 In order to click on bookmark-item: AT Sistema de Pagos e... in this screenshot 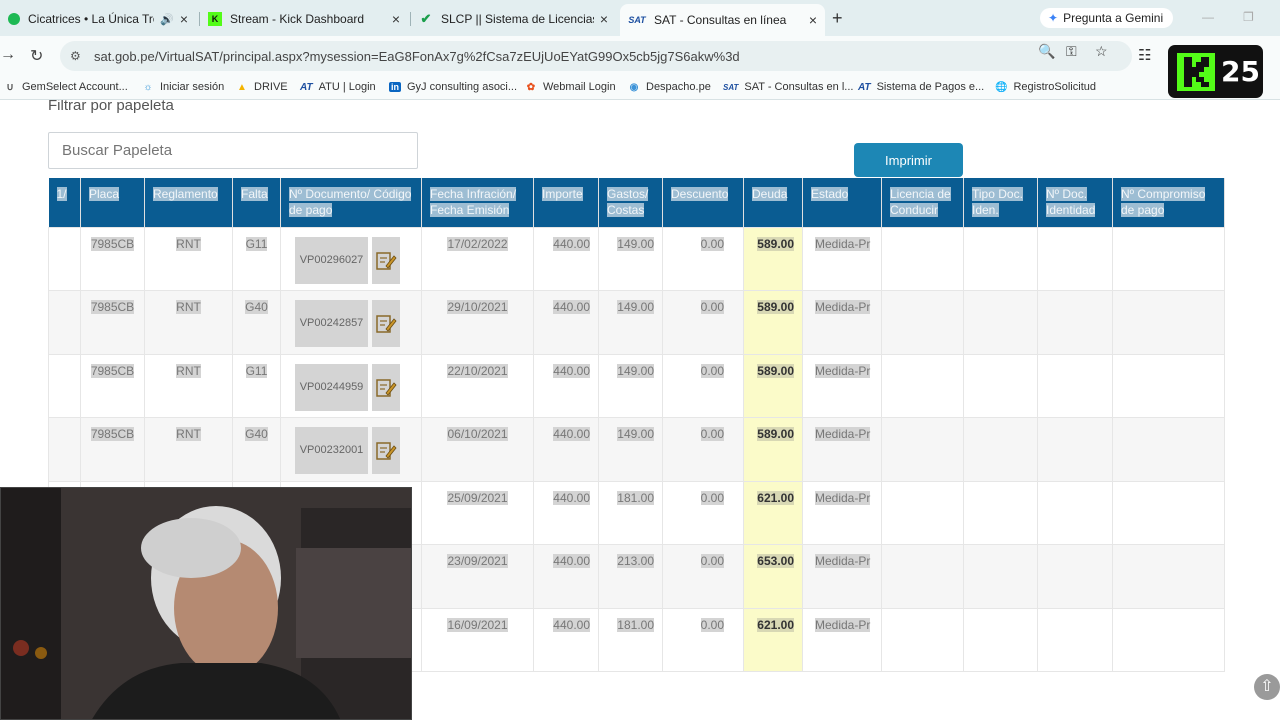, I will do `click(921, 87)`.